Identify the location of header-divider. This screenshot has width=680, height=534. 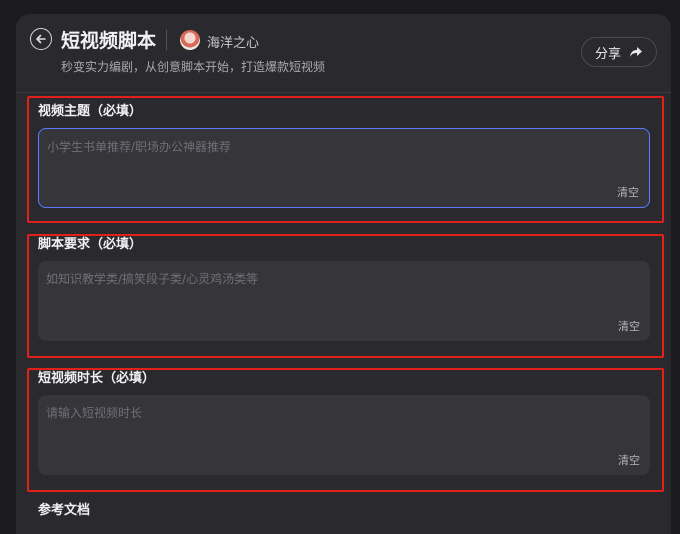
(166, 40).